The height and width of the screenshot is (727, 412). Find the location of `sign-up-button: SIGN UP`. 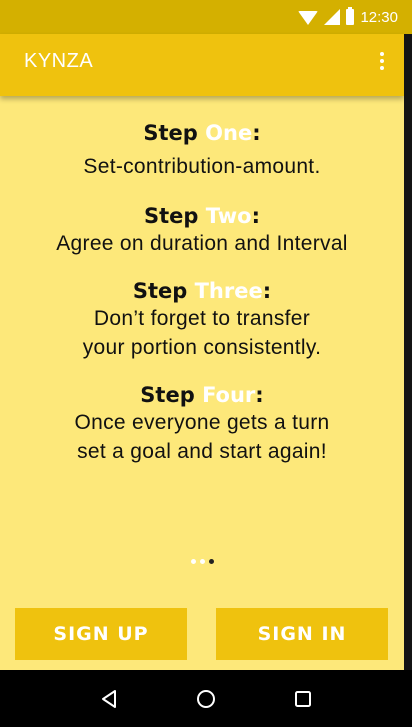

sign-up-button: SIGN UP is located at coordinates (101, 634).